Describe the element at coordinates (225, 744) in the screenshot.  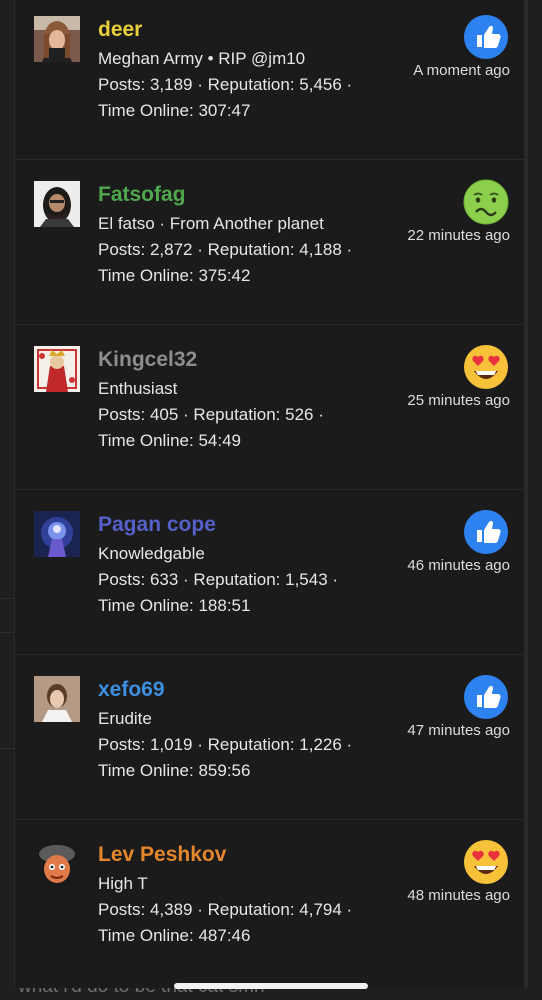
I see `user-stats: Posts: 1,019 · Reputation: 1,226 ·` at that location.